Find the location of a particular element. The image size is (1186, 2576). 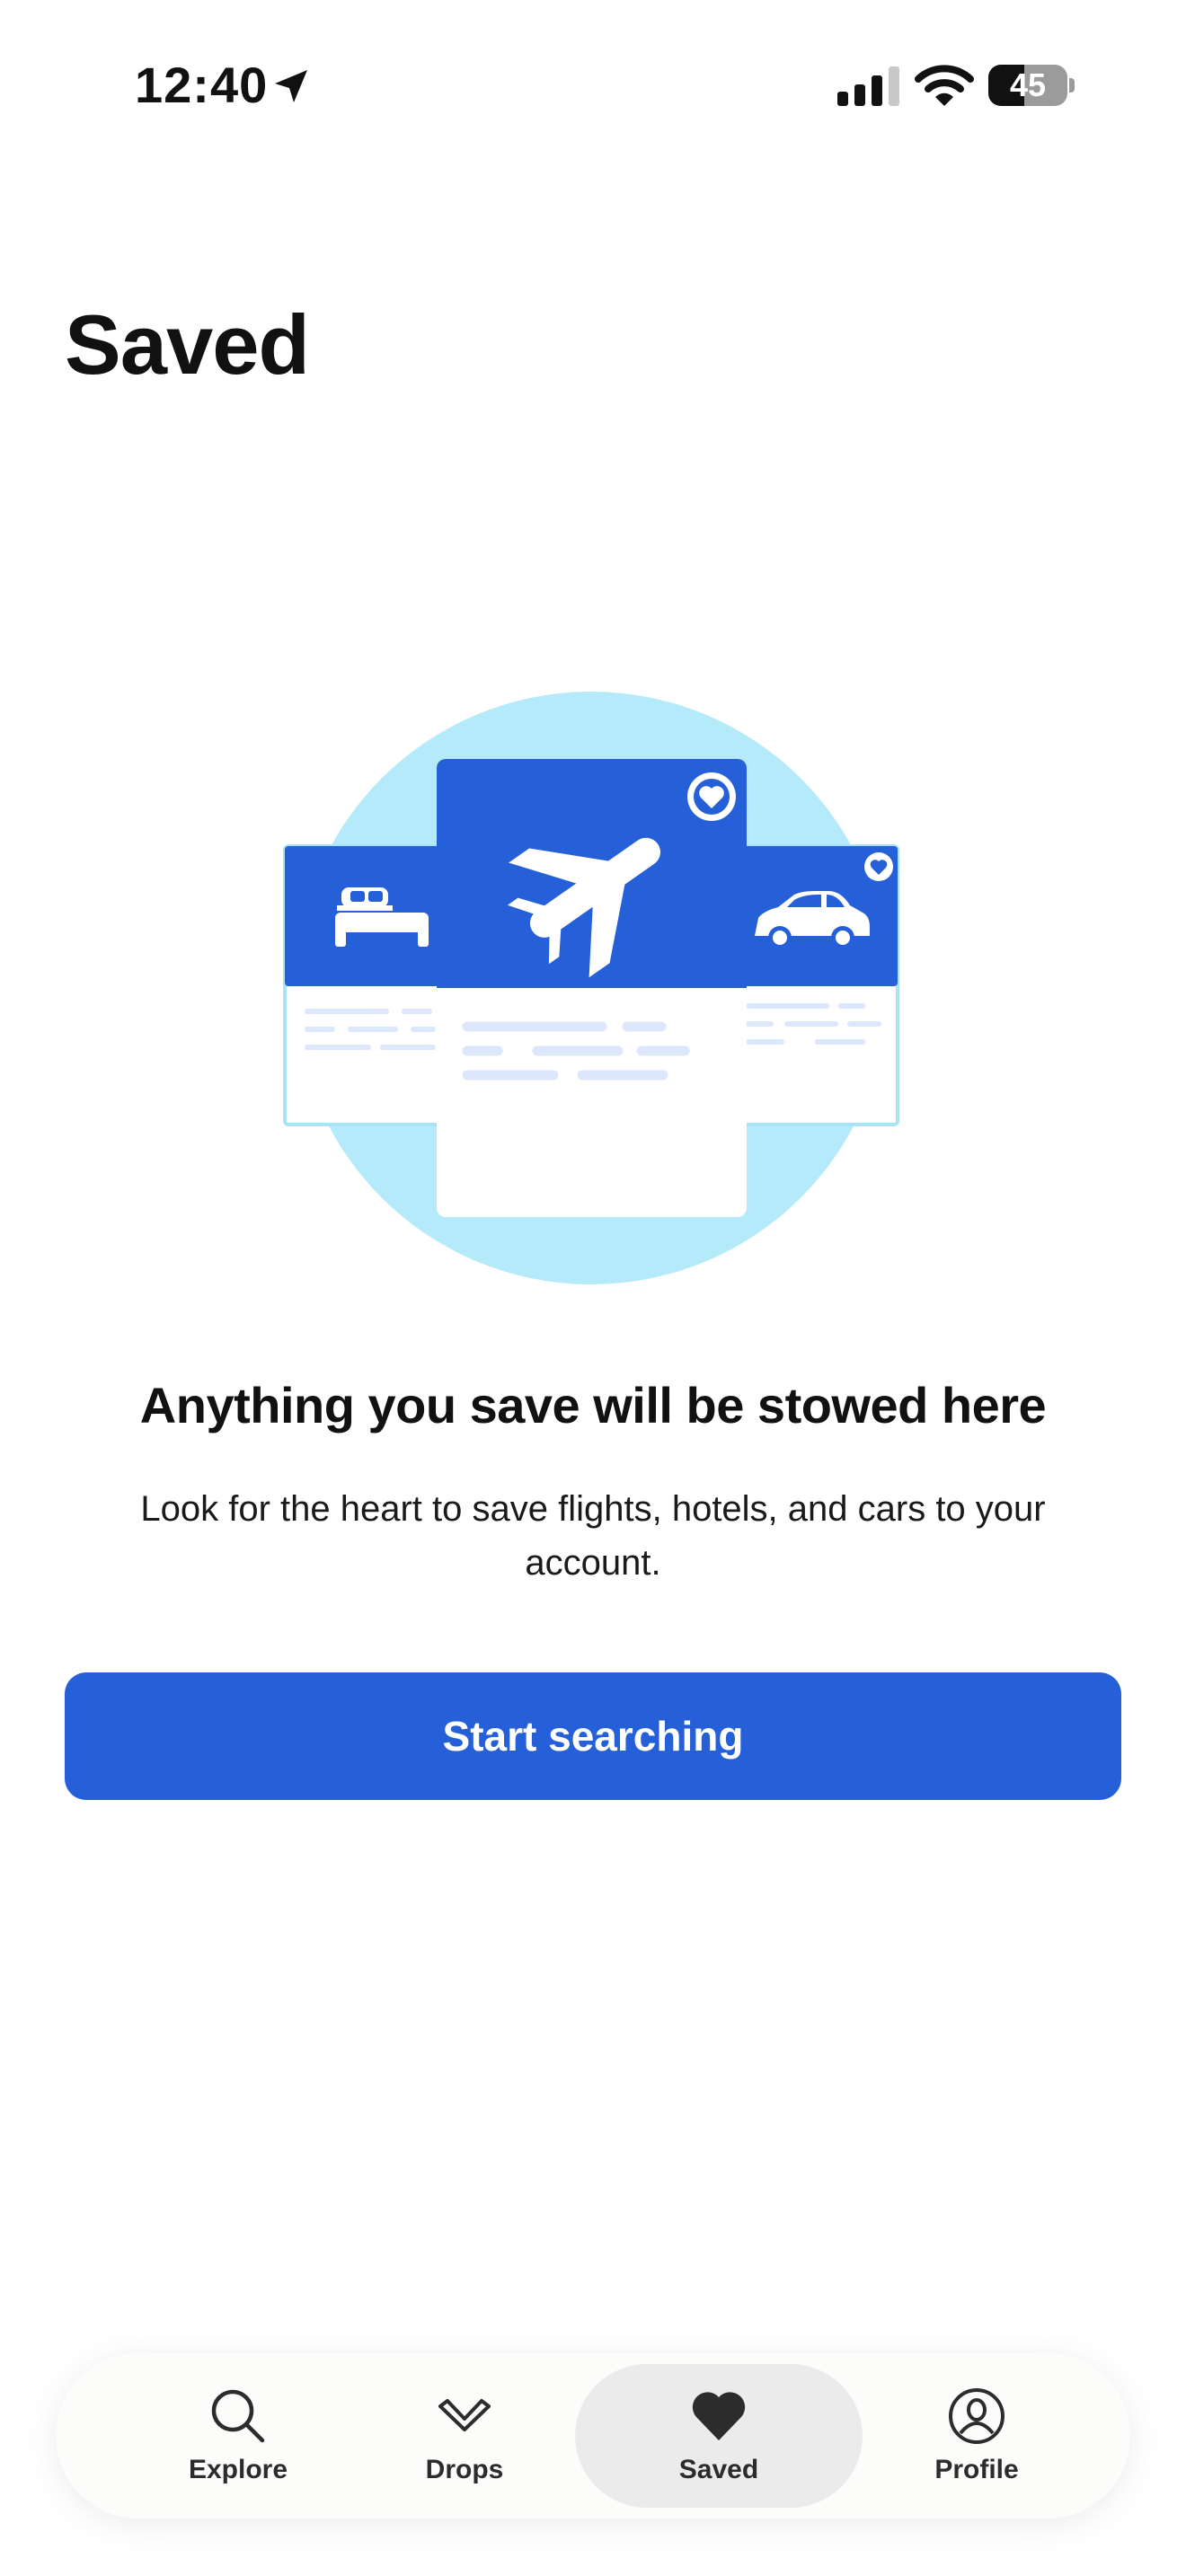

empty-state-illustration is located at coordinates (593, 992).